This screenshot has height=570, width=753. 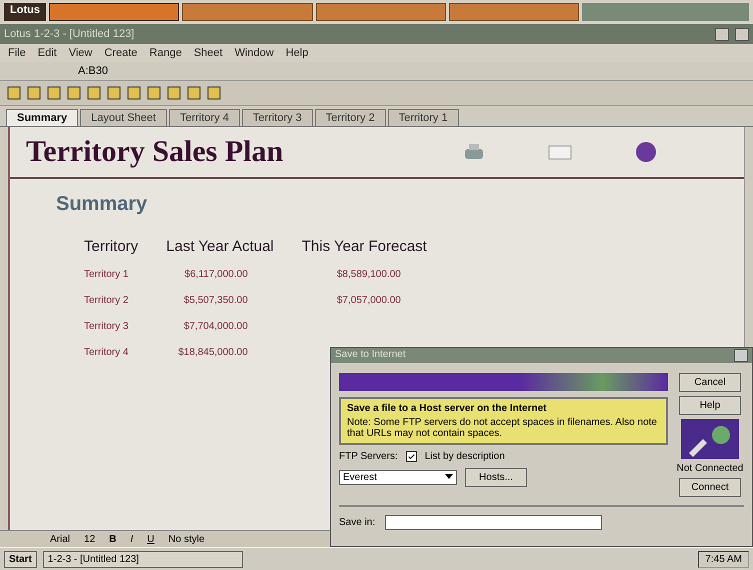 What do you see at coordinates (464, 456) in the screenshot?
I see `checkbox-label: List by description` at bounding box center [464, 456].